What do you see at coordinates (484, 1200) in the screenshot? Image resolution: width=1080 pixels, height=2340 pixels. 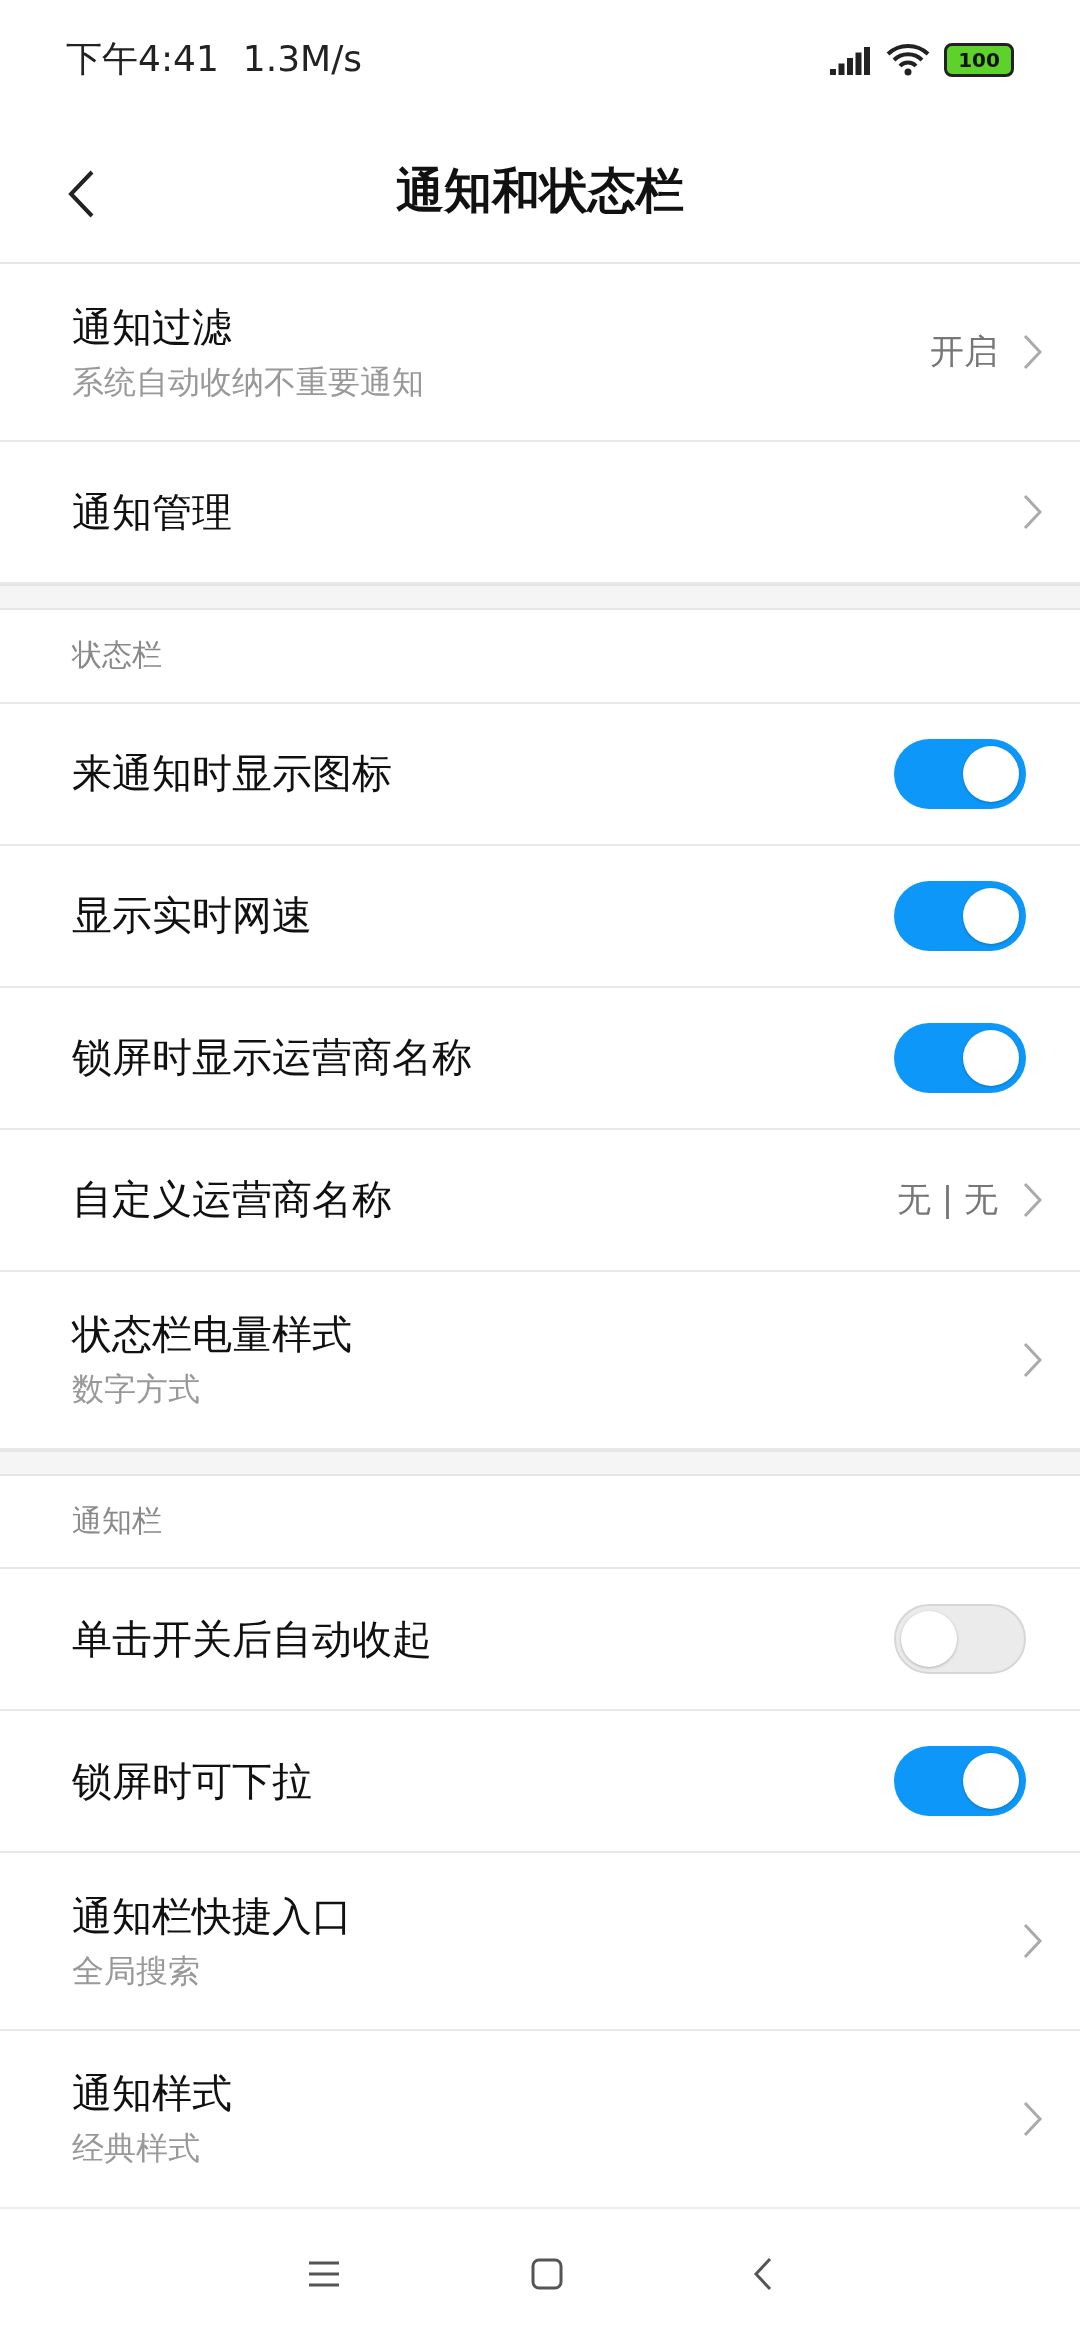 I see `setting-label: 自定义运营商名称` at bounding box center [484, 1200].